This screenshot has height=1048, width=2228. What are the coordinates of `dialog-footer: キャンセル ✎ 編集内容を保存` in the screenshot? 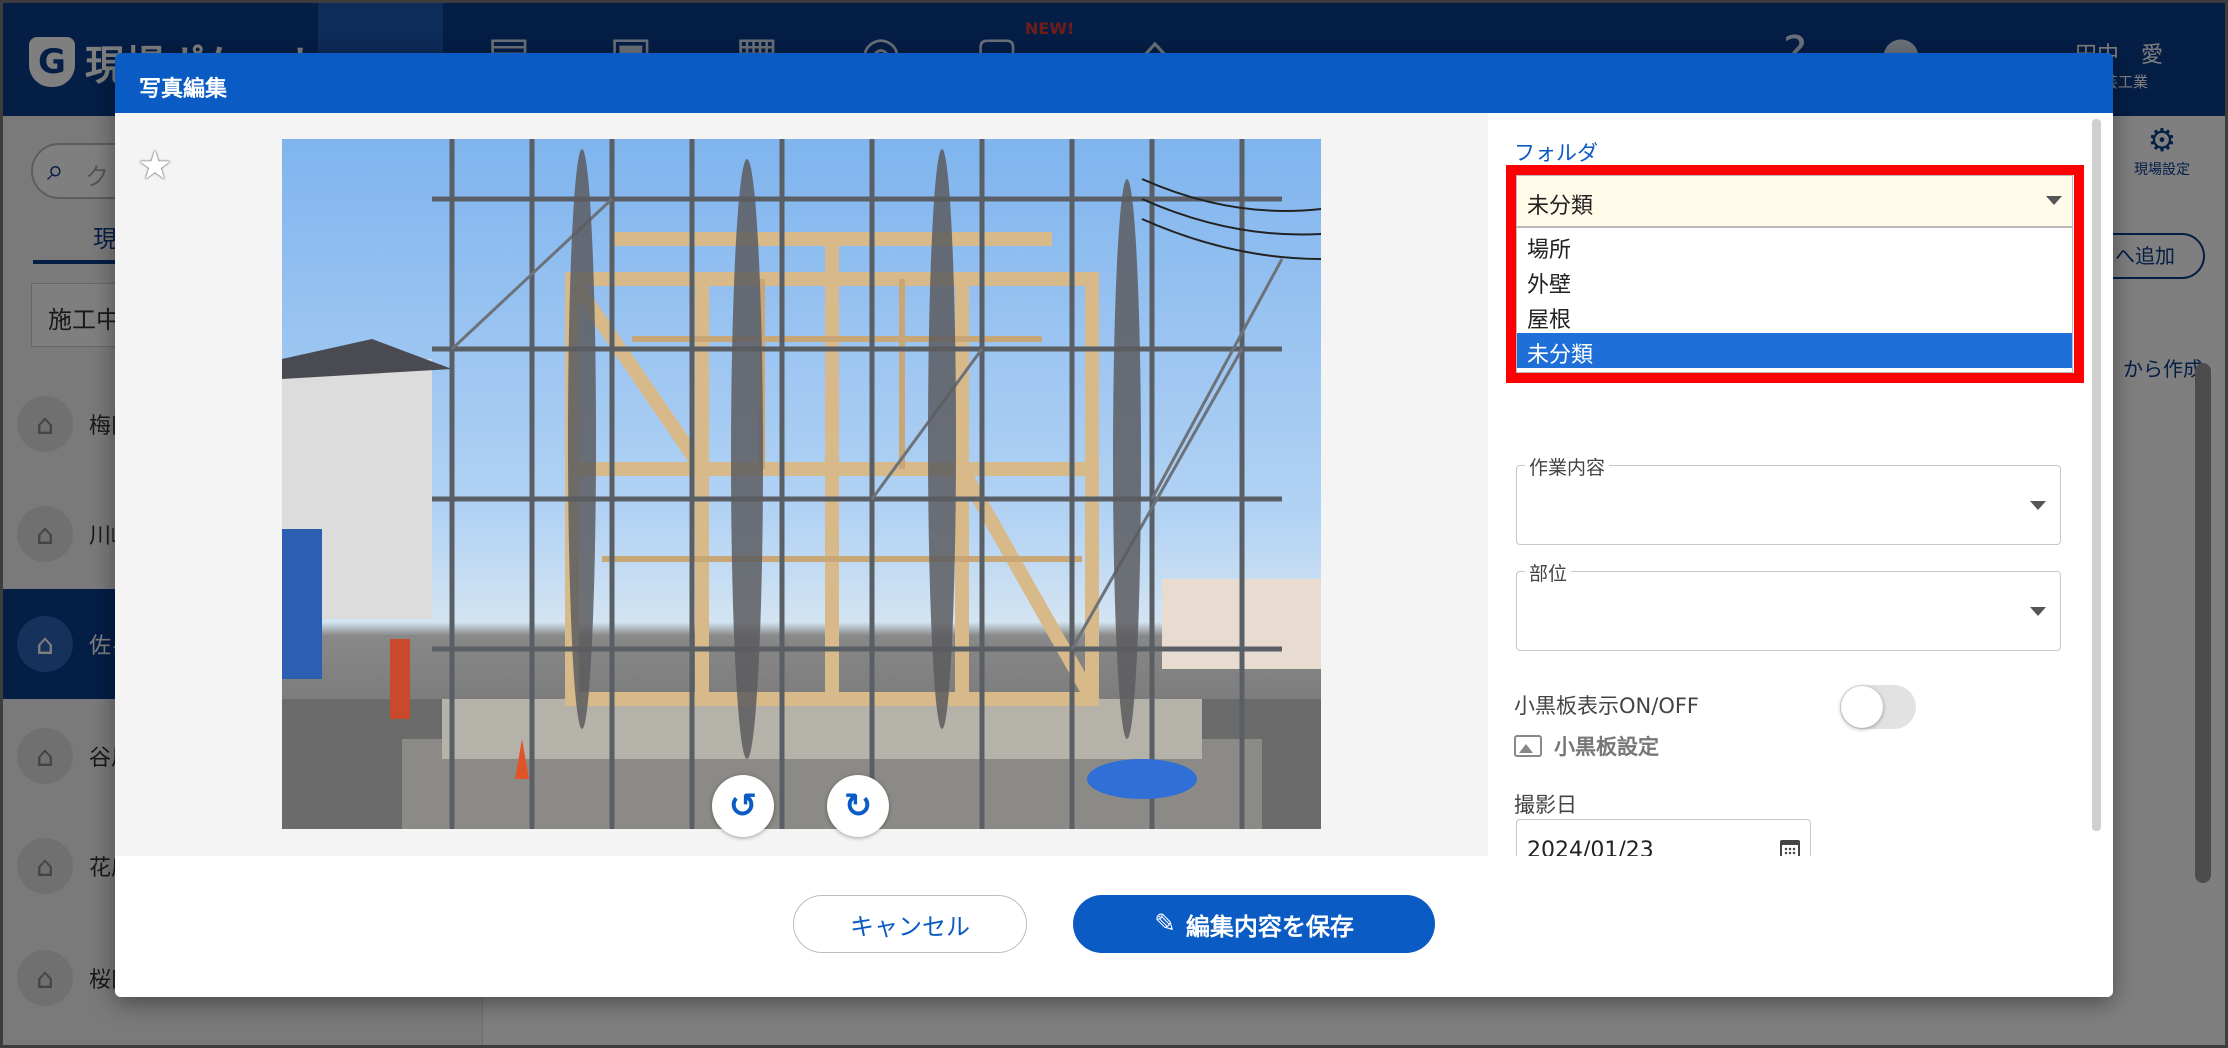 It's located at (1114, 926).